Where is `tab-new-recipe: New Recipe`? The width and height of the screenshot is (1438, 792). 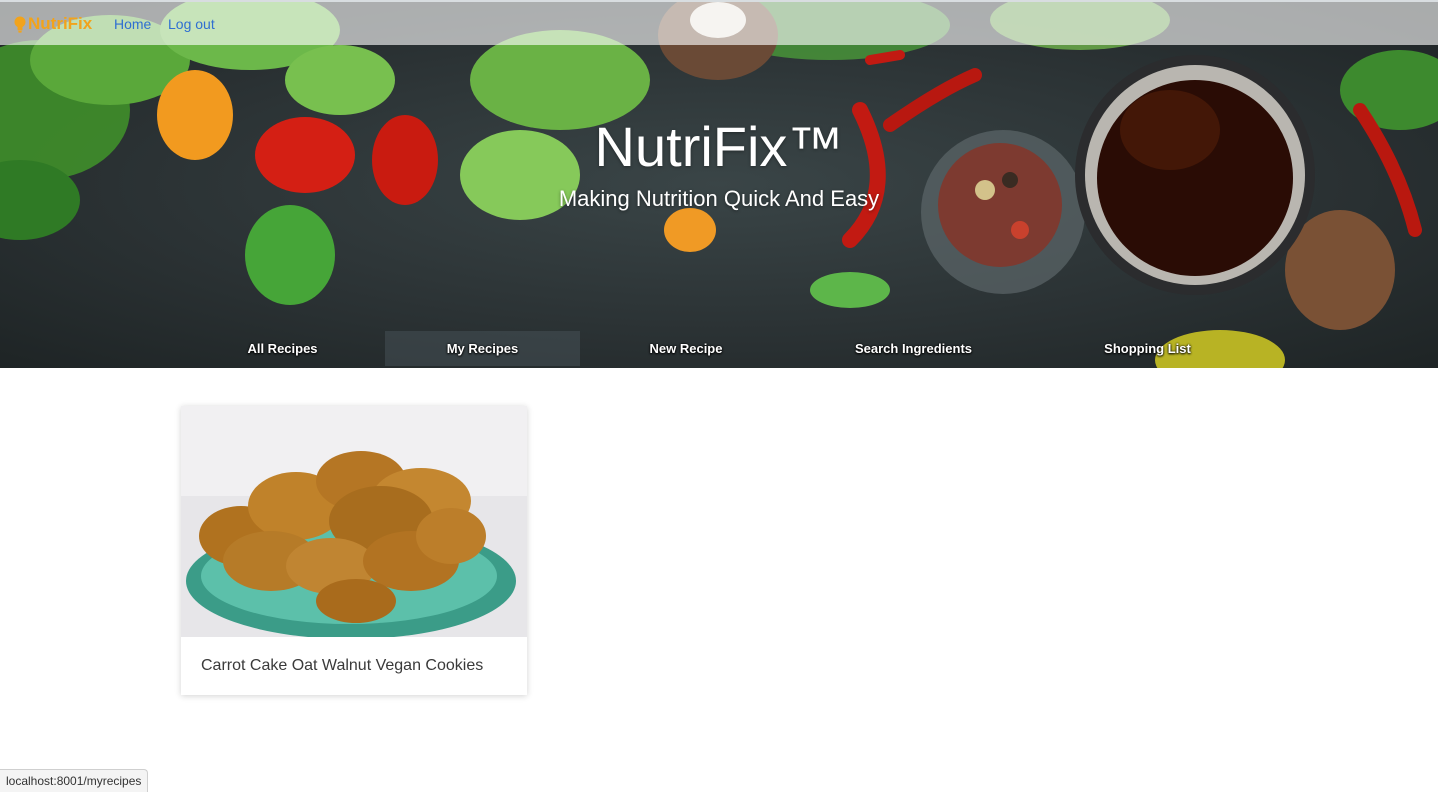 tab-new-recipe: New Recipe is located at coordinates (686, 348).